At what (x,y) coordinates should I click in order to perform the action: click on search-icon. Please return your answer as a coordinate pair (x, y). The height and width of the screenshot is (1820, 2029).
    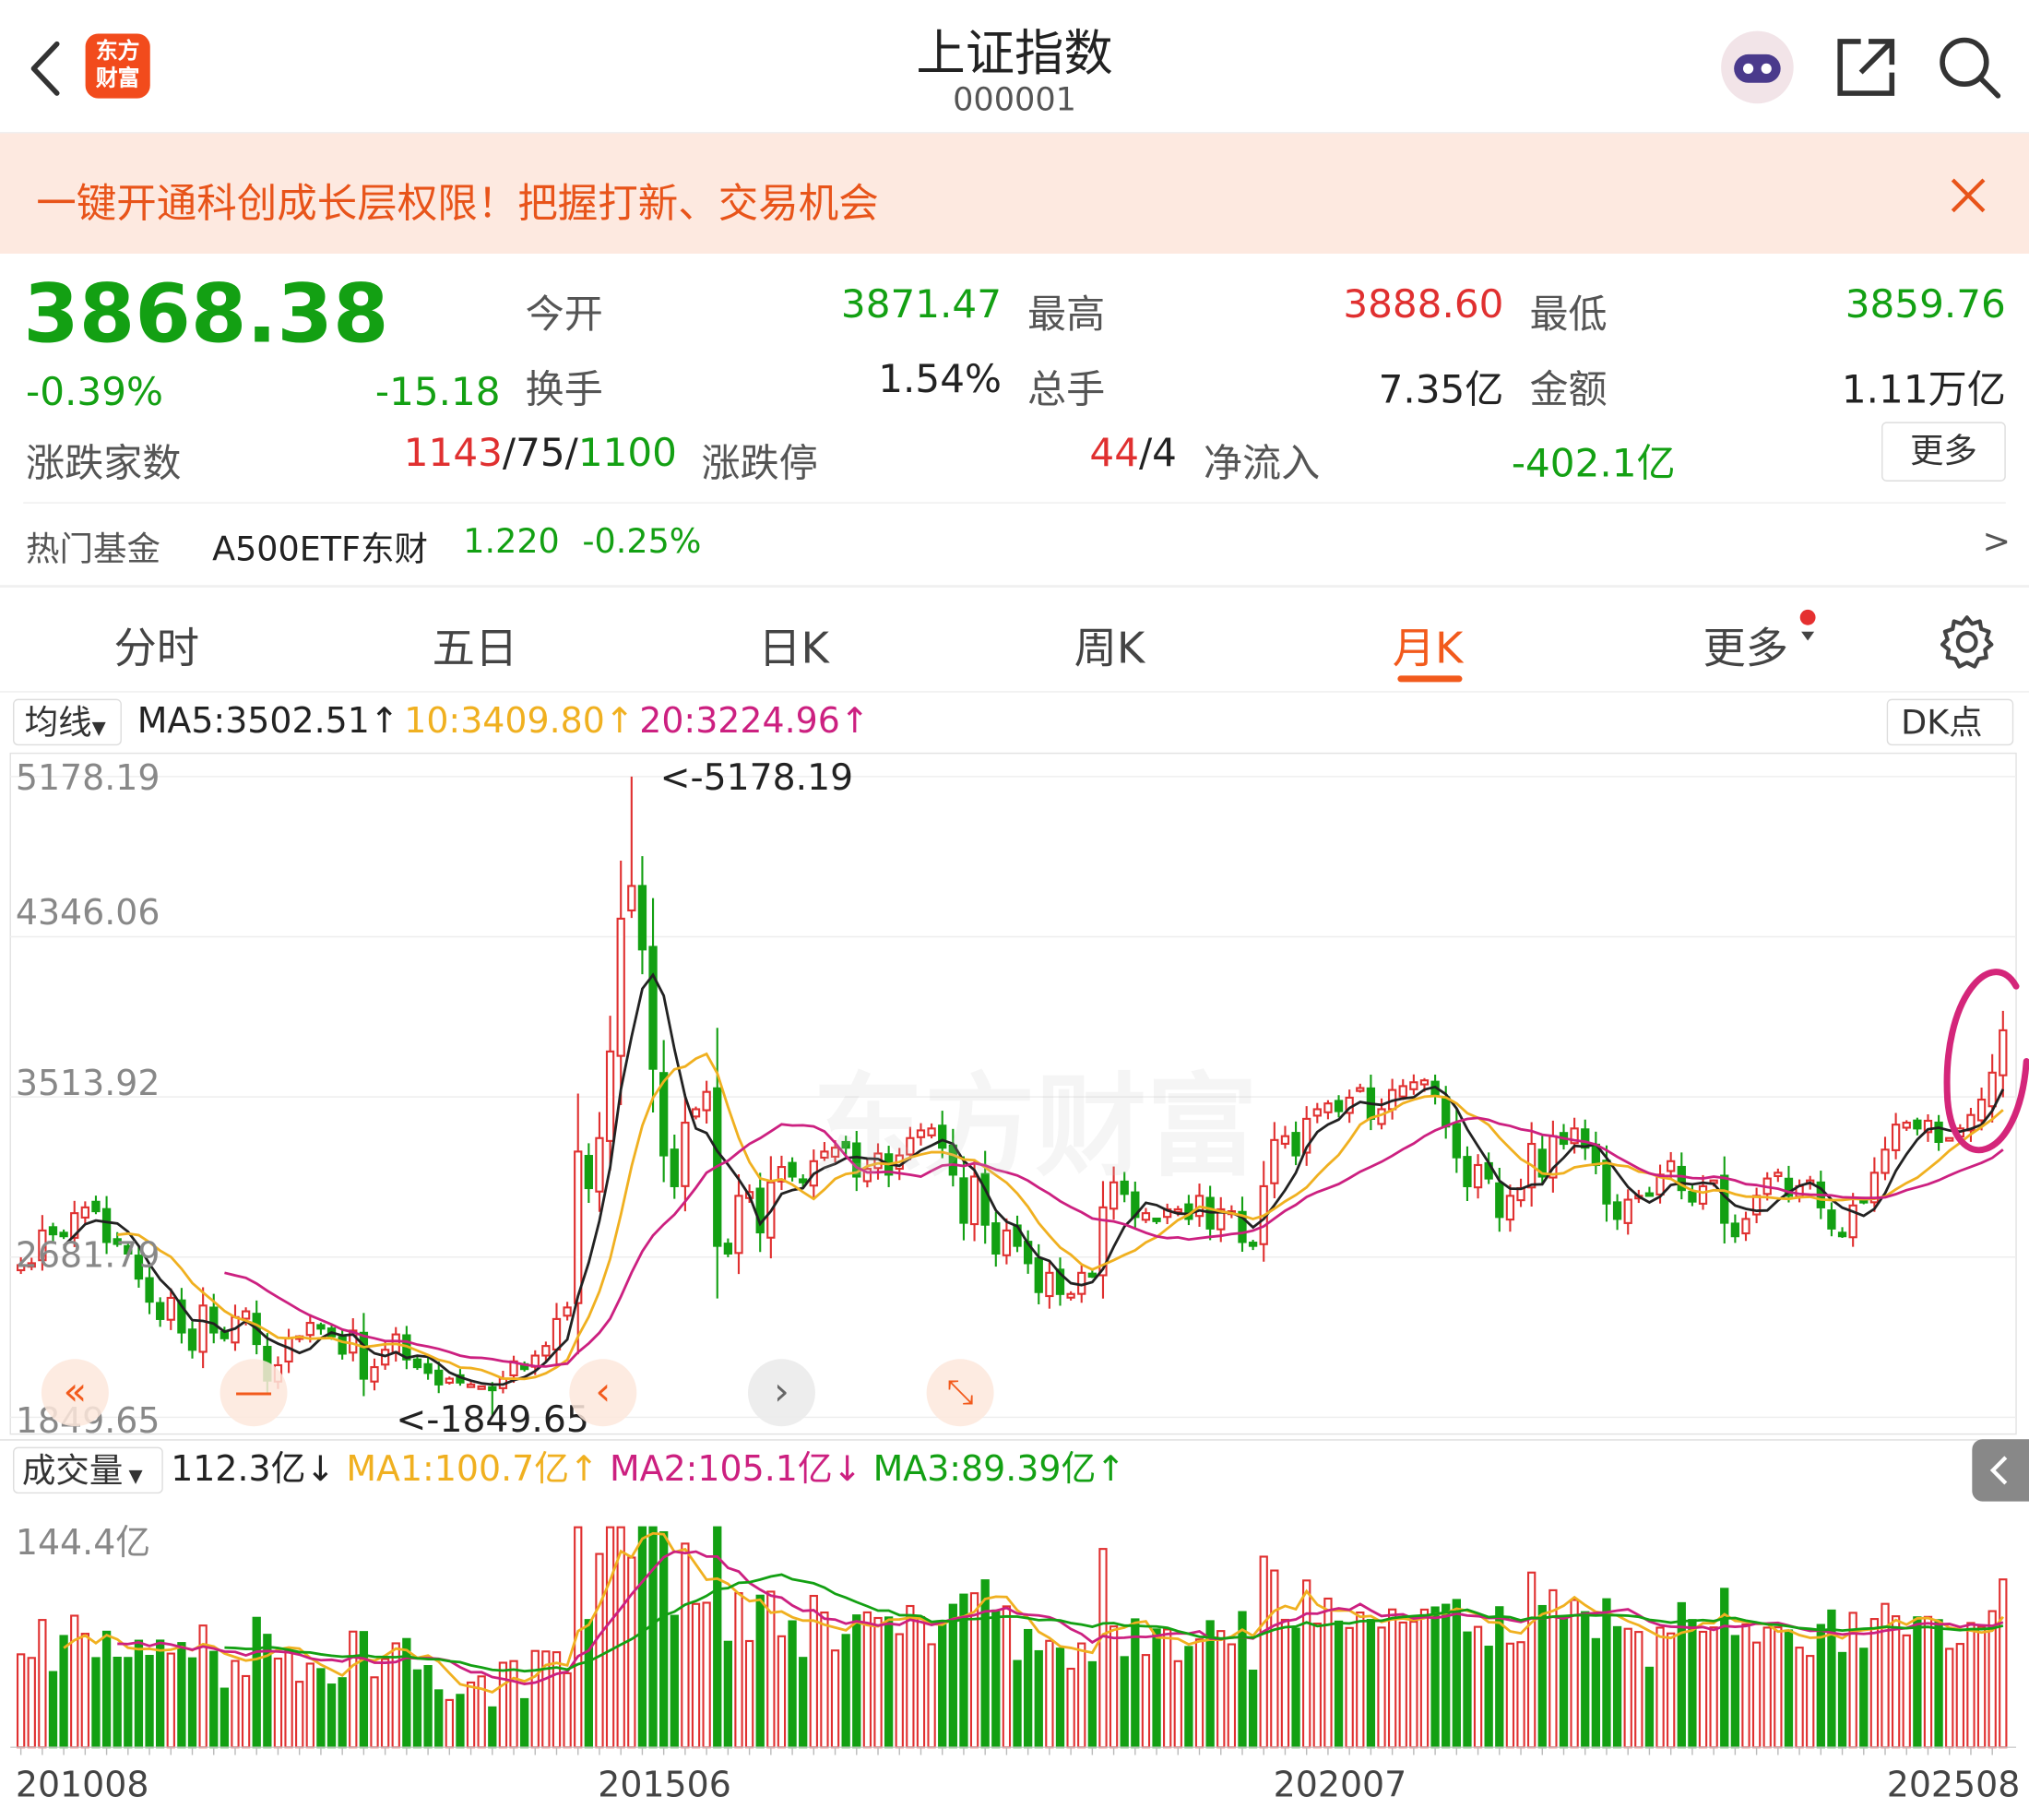
    Looking at the image, I should click on (1969, 67).